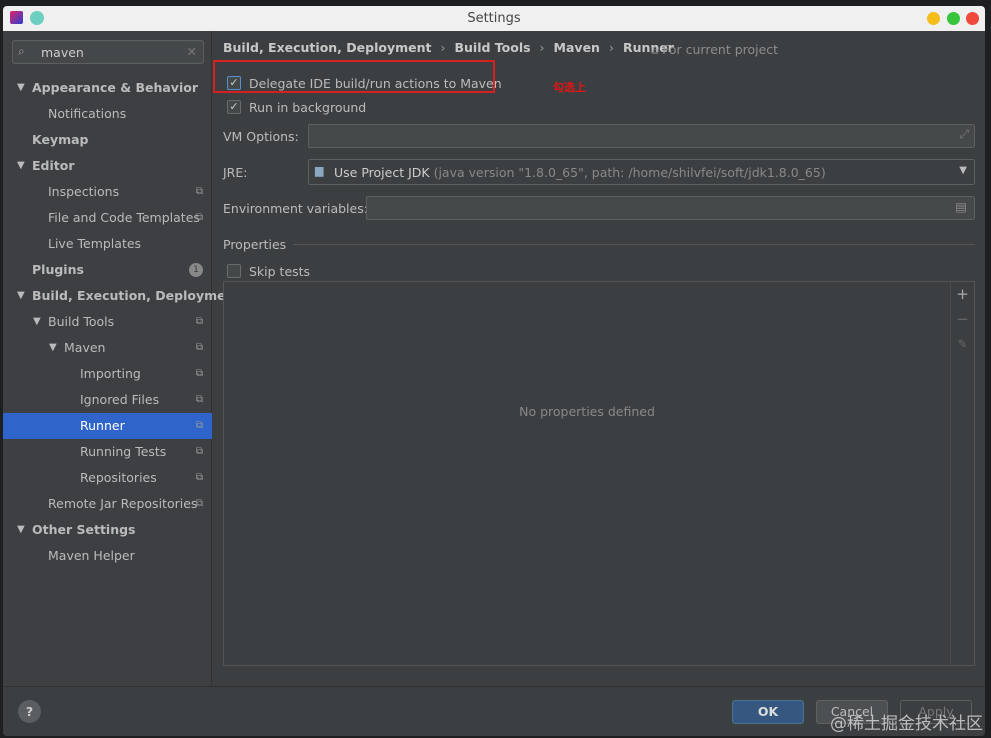  I want to click on breadcrumb-item: Build, Execution, Deployment, so click(327, 47).